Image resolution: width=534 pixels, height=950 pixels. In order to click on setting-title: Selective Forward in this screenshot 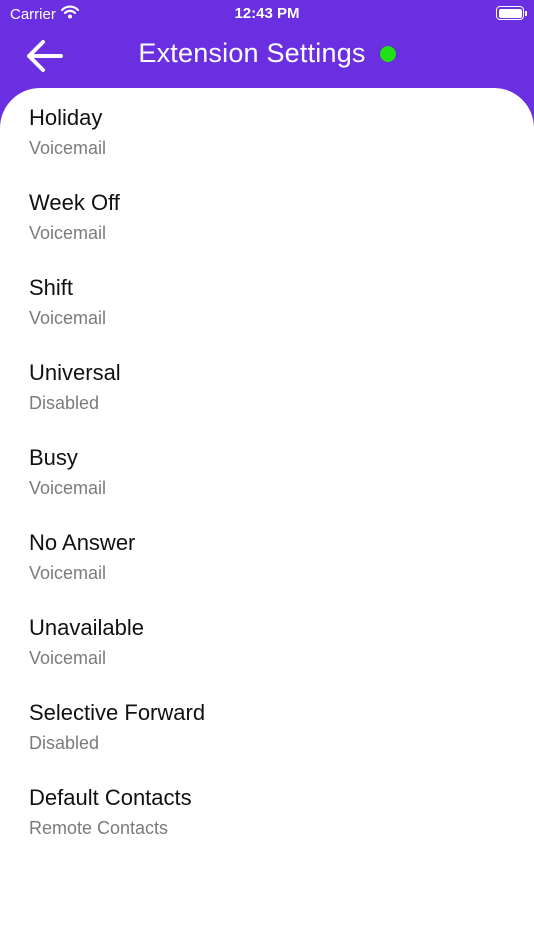, I will do `click(117, 712)`.